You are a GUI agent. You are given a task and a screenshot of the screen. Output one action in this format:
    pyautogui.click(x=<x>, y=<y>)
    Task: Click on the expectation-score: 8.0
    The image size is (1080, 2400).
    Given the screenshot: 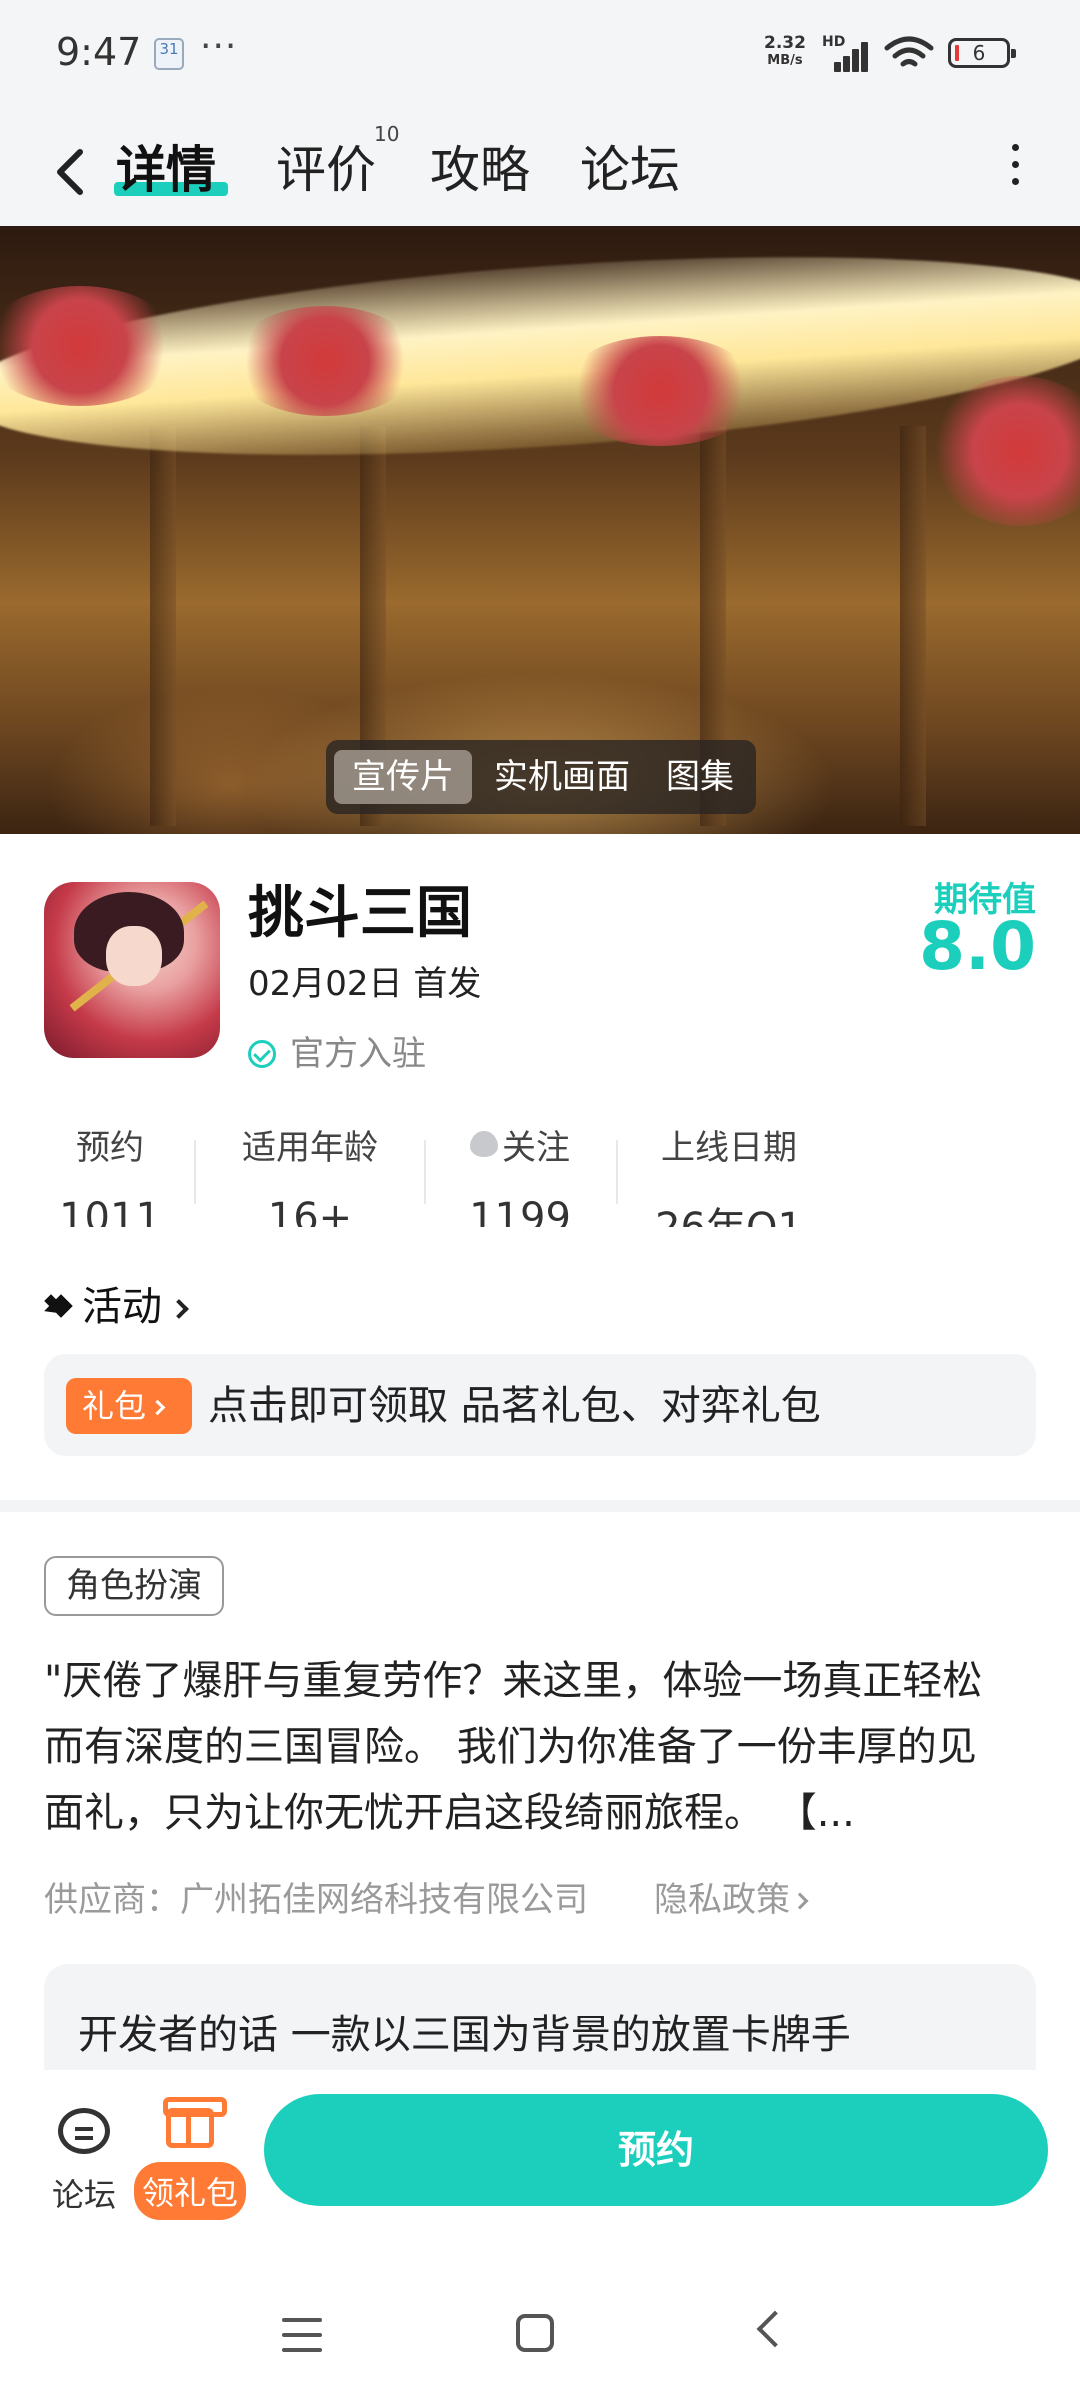 What is the action you would take?
    pyautogui.click(x=977, y=946)
    